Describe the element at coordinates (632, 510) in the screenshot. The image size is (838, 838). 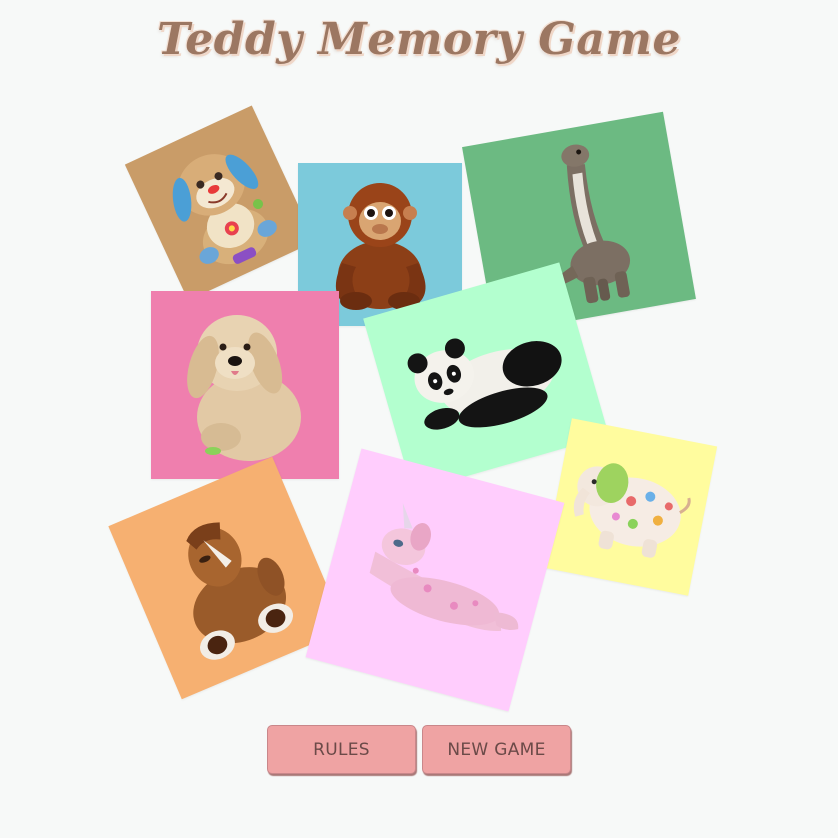
I see `teddy-elephant-icon` at that location.